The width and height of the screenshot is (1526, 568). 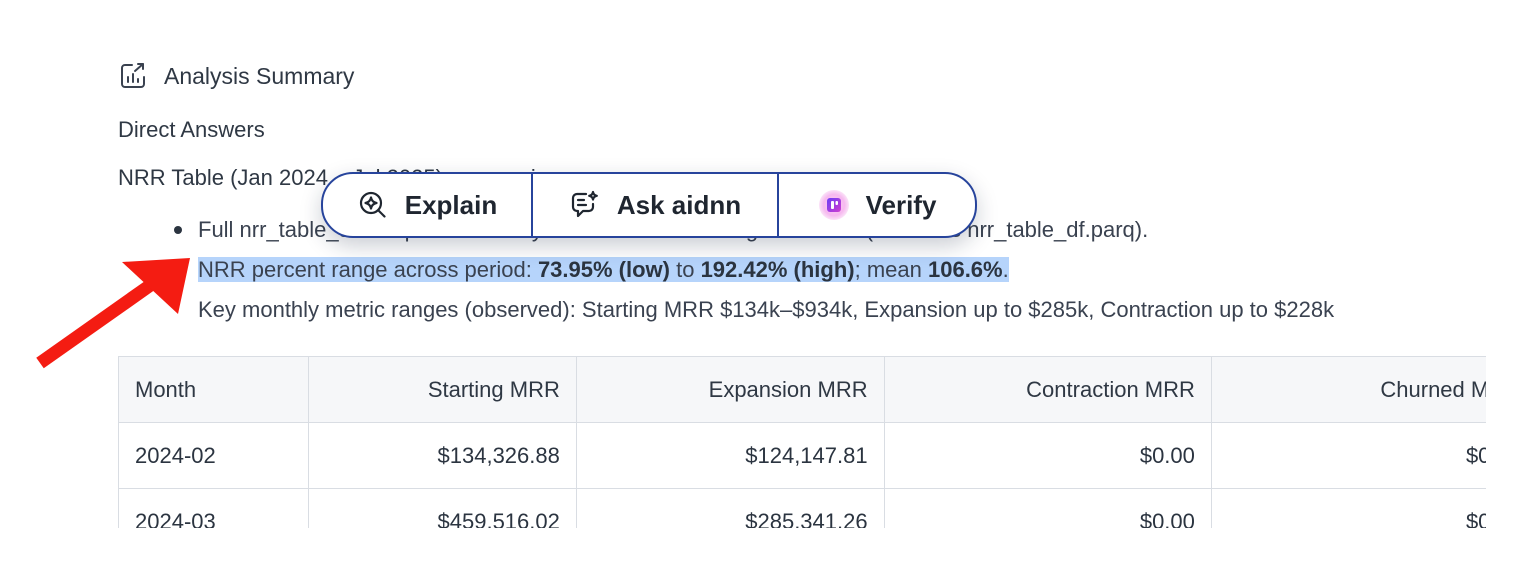 I want to click on table-cell: $459,516.02, so click(x=442, y=508).